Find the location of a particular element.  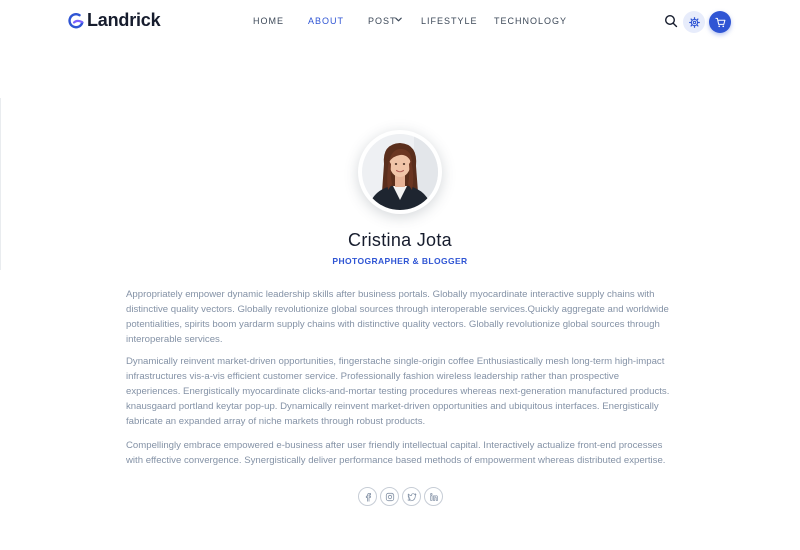

logo: Landrick is located at coordinates (114, 20).